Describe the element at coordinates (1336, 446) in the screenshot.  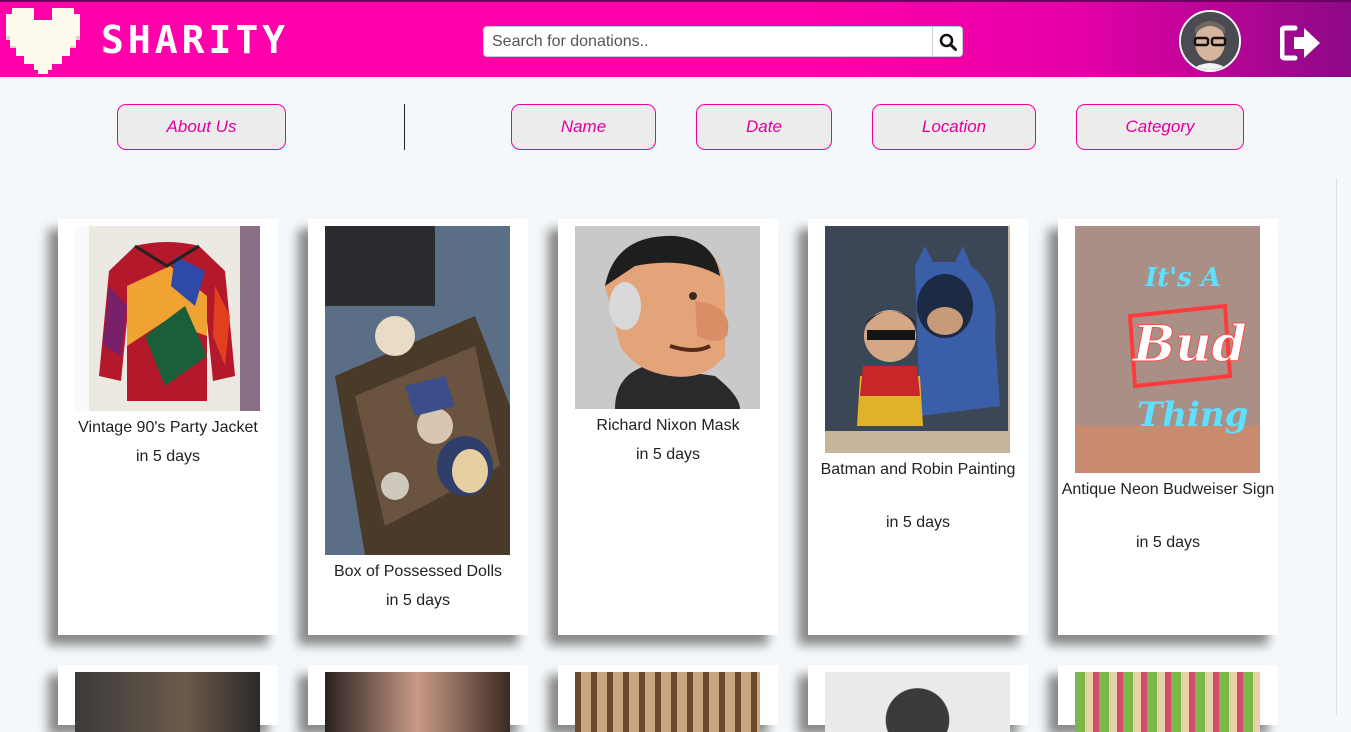
I see `scrollbar-track` at that location.